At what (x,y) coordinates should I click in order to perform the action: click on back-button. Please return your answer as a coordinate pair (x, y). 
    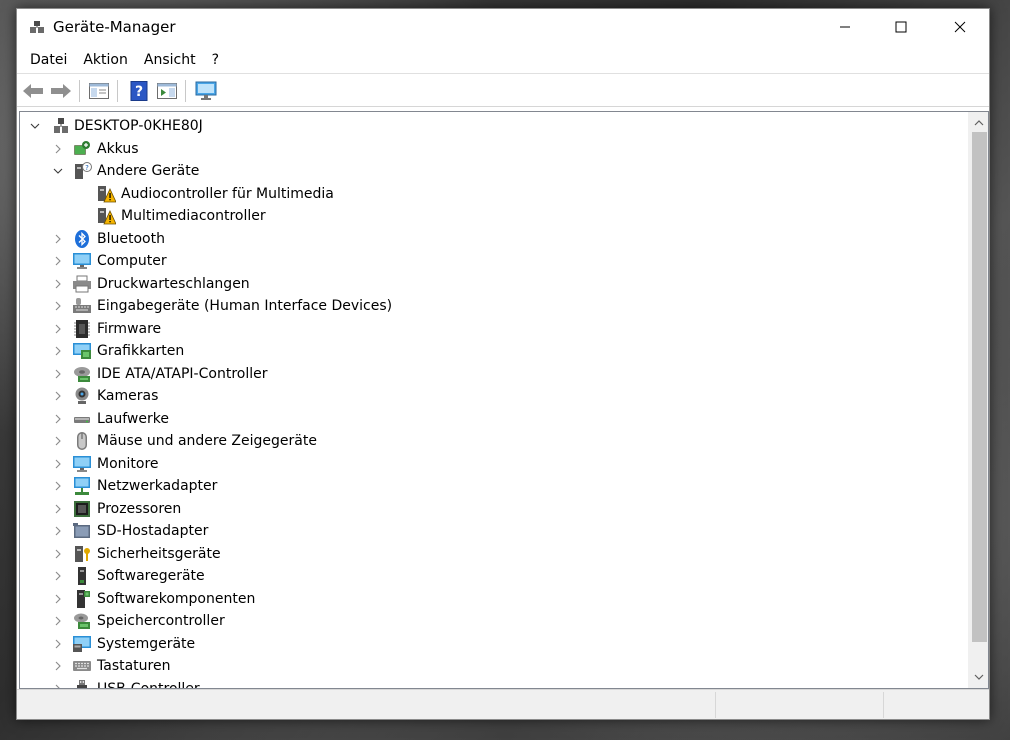
    Looking at the image, I should click on (33, 91).